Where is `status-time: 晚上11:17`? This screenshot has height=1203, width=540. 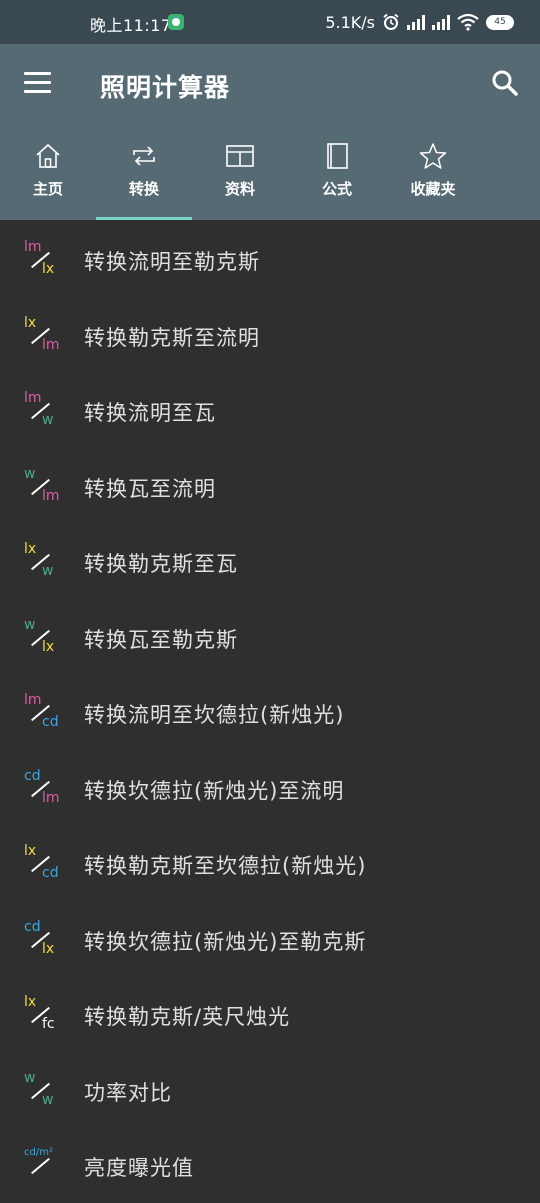
status-time: 晚上11:17 is located at coordinates (131, 25).